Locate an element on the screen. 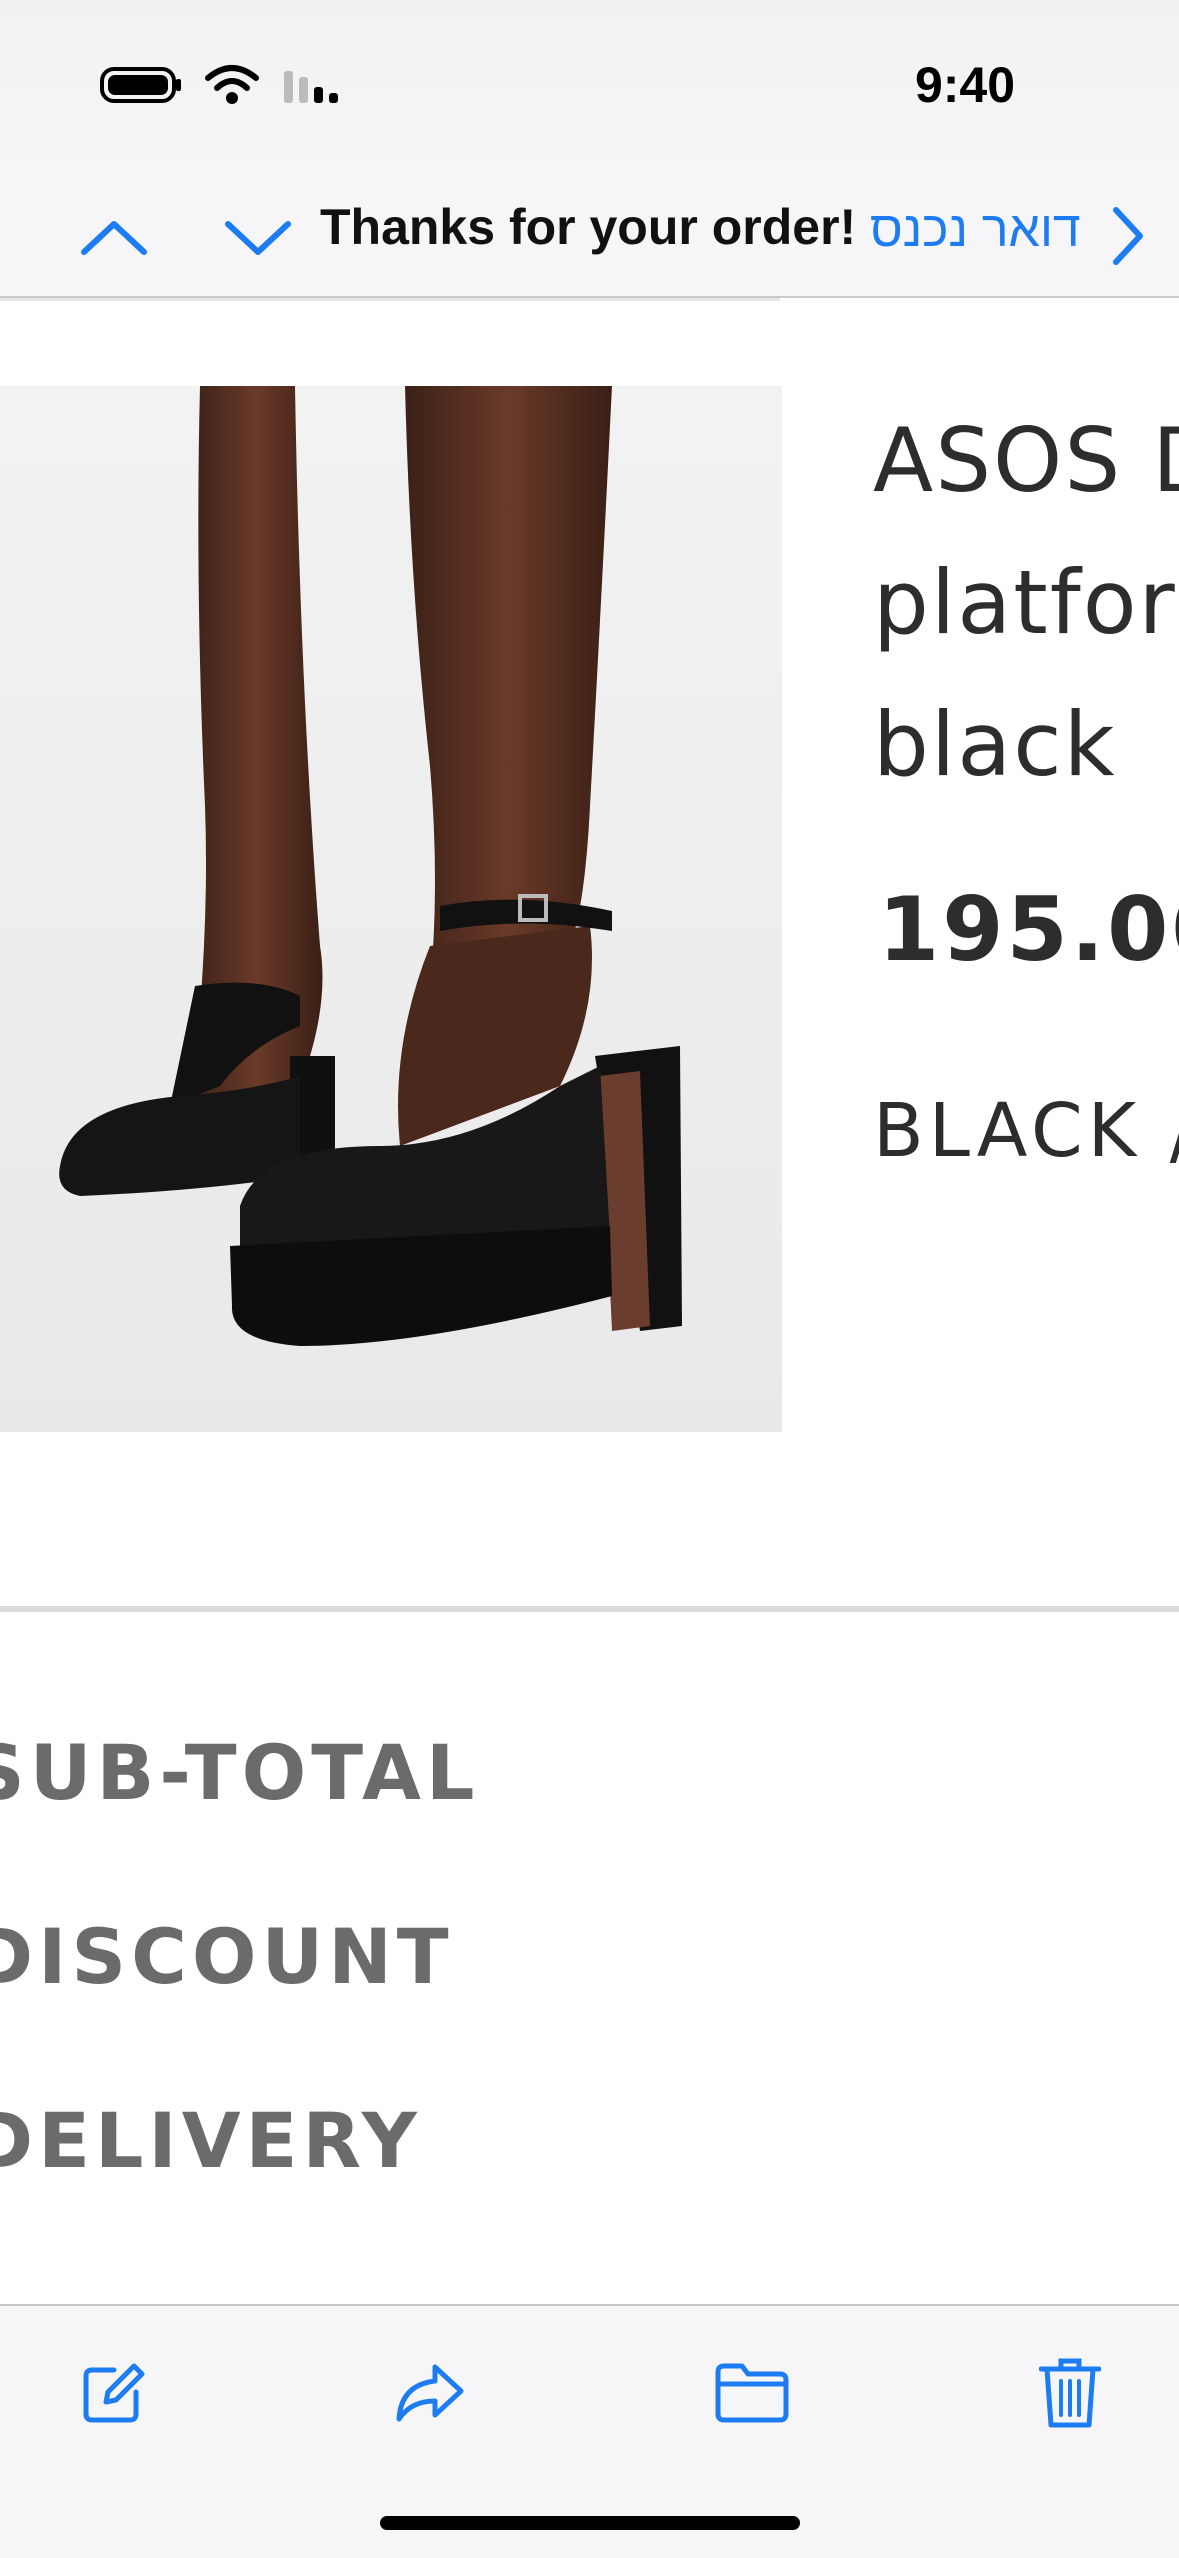 The width and height of the screenshot is (1179, 2558). previous-message-button is located at coordinates (114, 237).